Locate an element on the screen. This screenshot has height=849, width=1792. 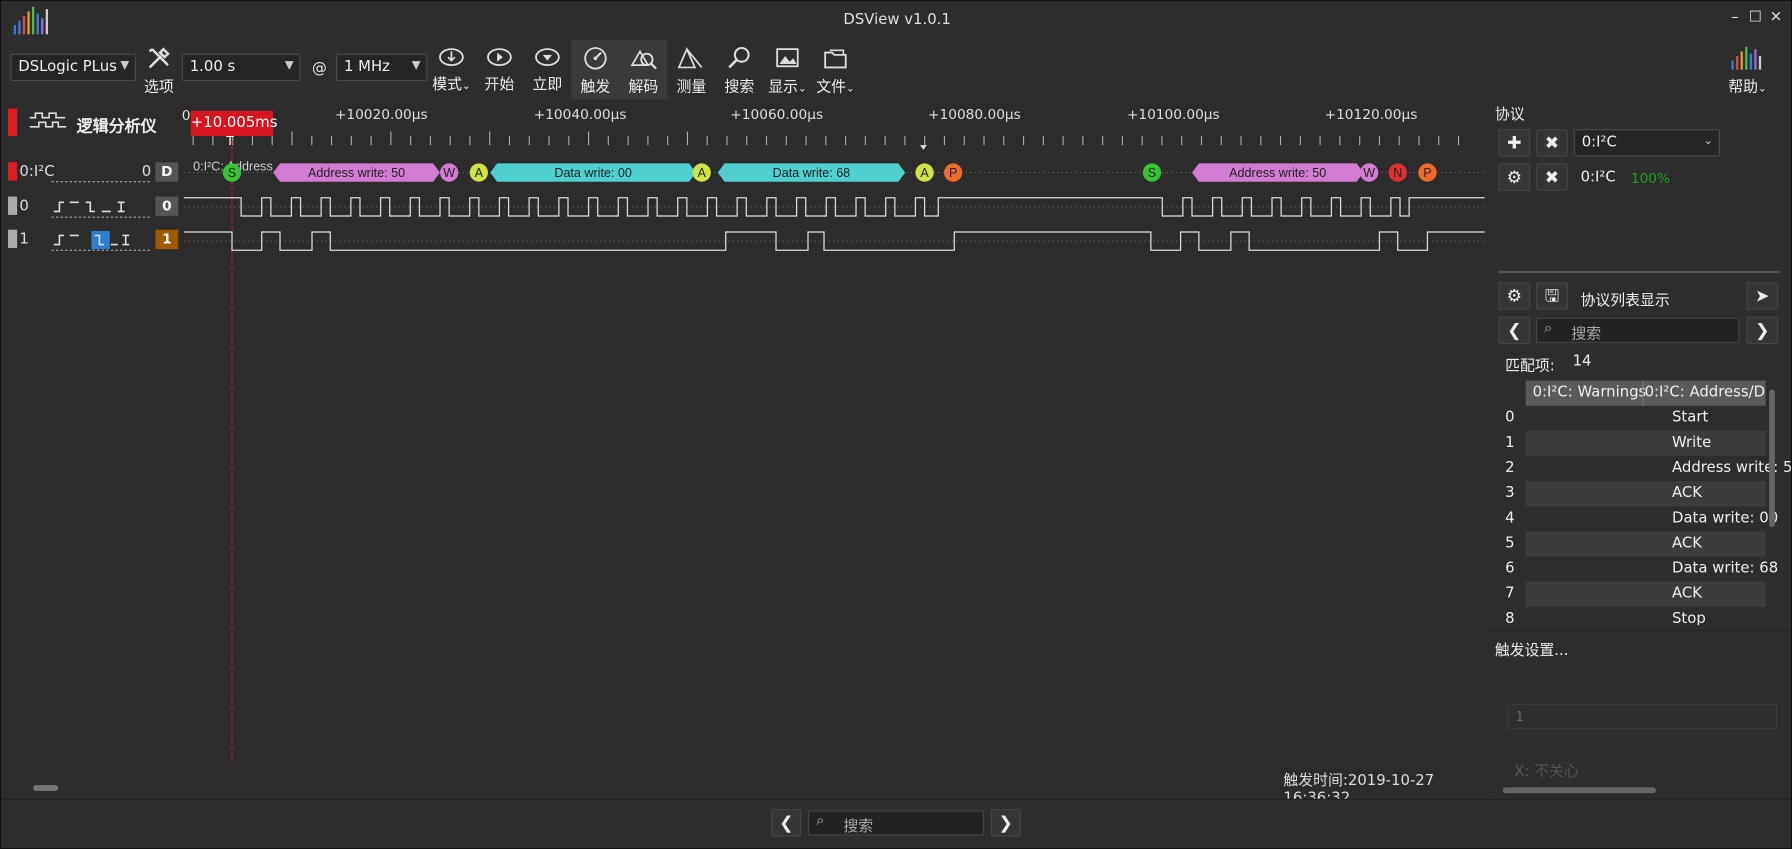
scrollbar-thumb is located at coordinates (46, 788).